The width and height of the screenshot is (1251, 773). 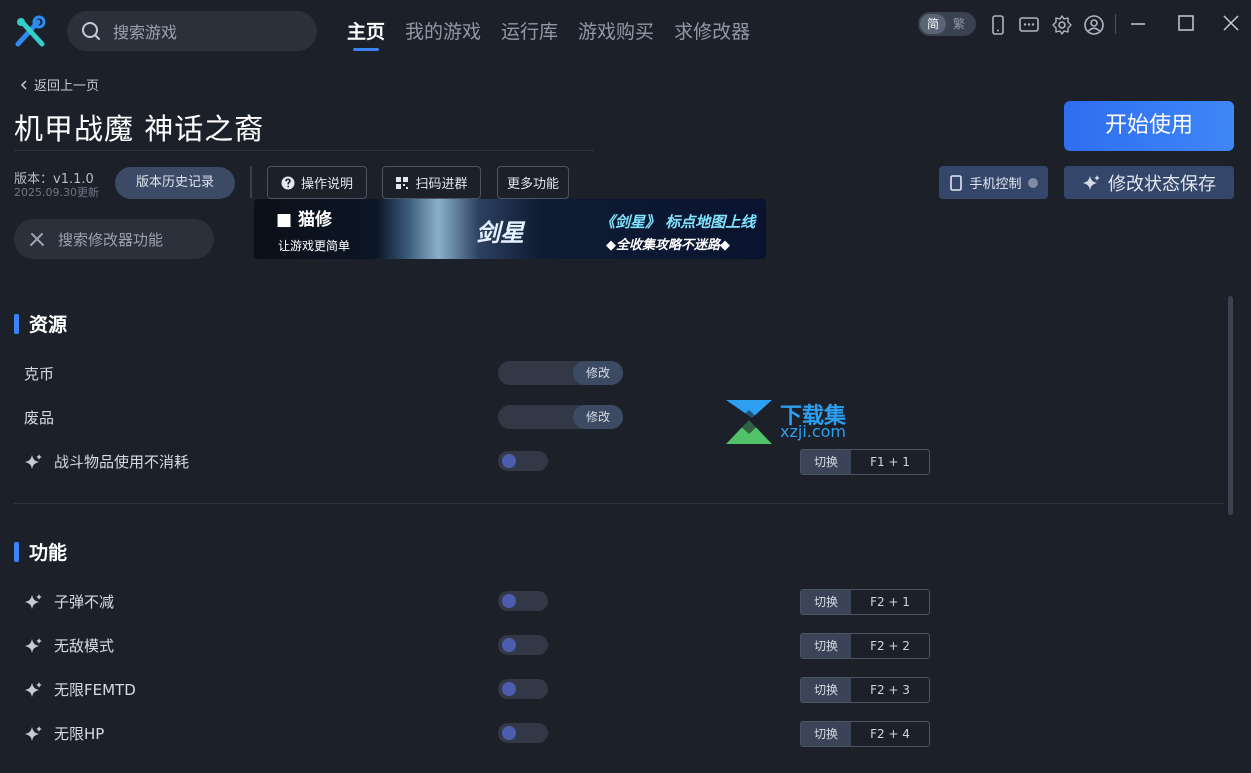 What do you see at coordinates (619, 503) in the screenshot?
I see `section-divider` at bounding box center [619, 503].